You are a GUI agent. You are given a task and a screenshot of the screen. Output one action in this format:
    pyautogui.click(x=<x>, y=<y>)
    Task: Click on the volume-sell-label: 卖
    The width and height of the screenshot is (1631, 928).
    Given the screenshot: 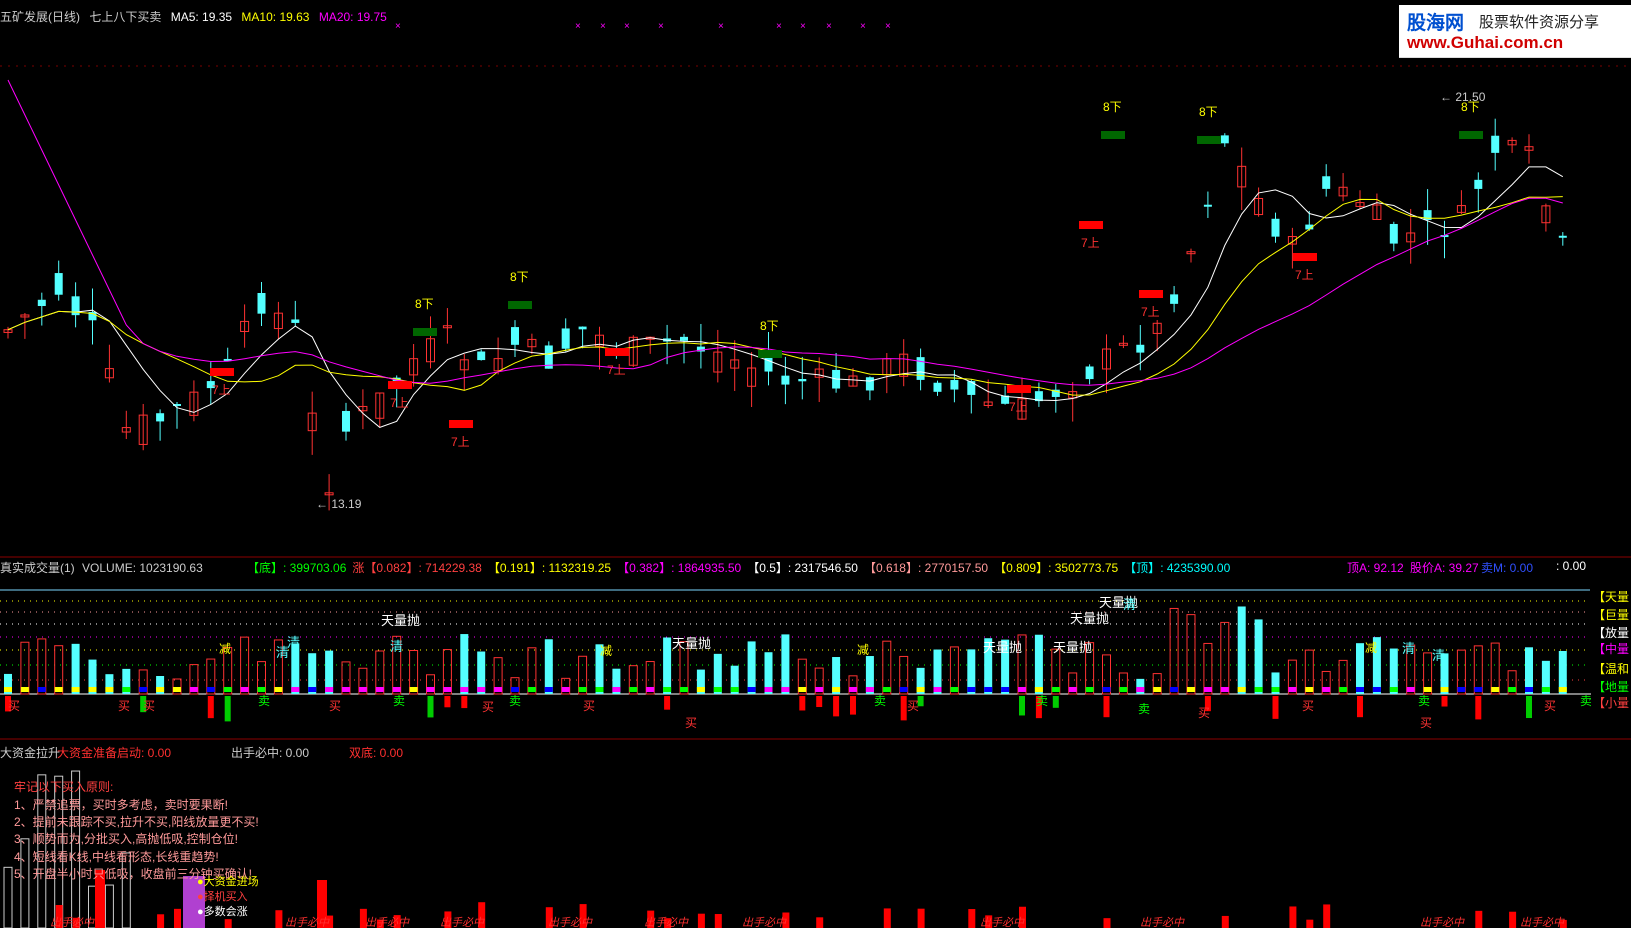 What is the action you would take?
    pyautogui.click(x=264, y=701)
    